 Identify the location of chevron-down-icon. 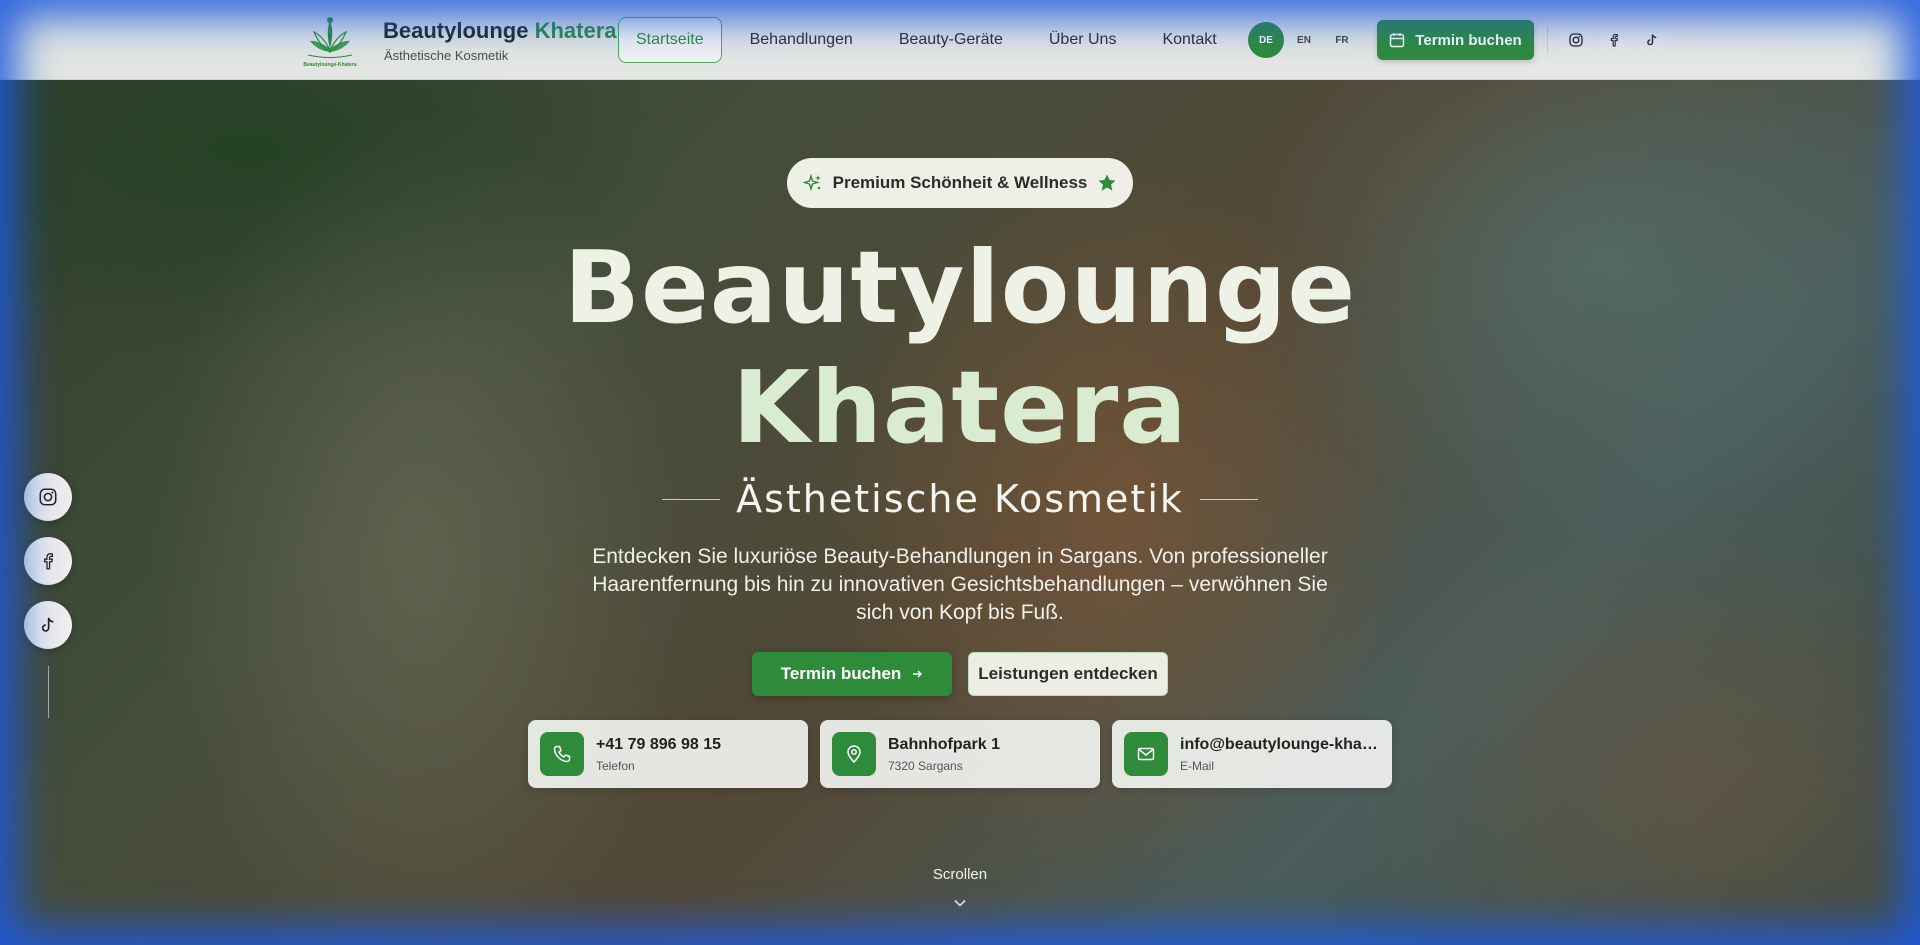
(960, 903).